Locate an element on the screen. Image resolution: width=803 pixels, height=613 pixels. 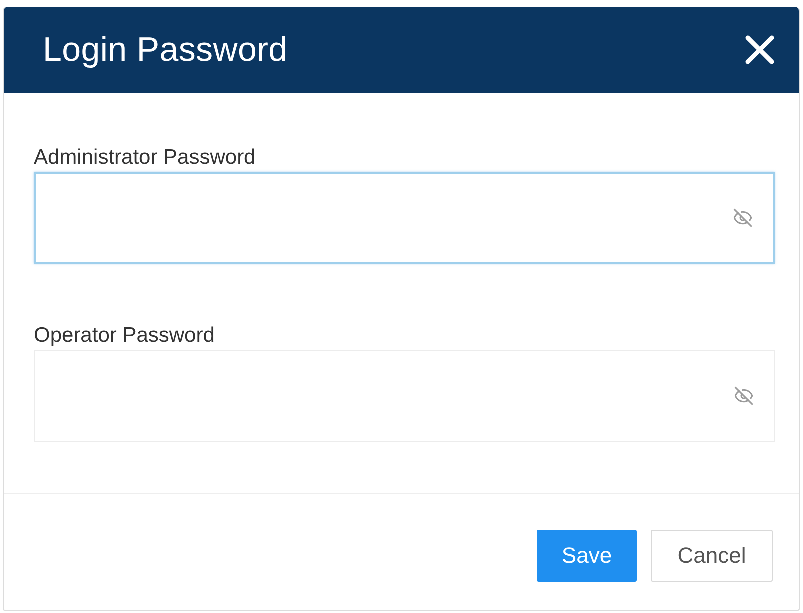
close-button is located at coordinates (760, 50).